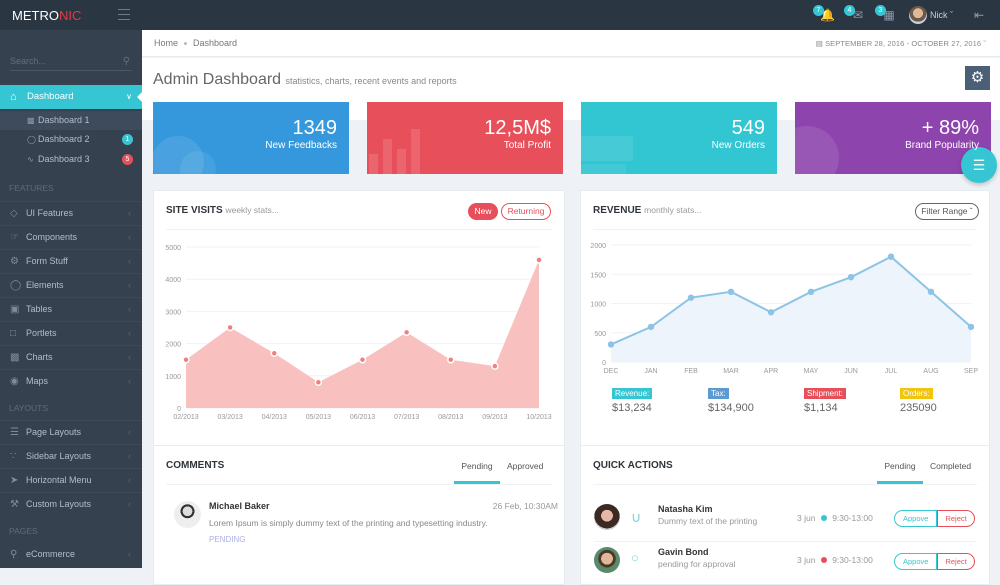 This screenshot has height=585, width=1000. Describe the element at coordinates (173, 312) in the screenshot. I see `y-tick-label: 3000` at that location.